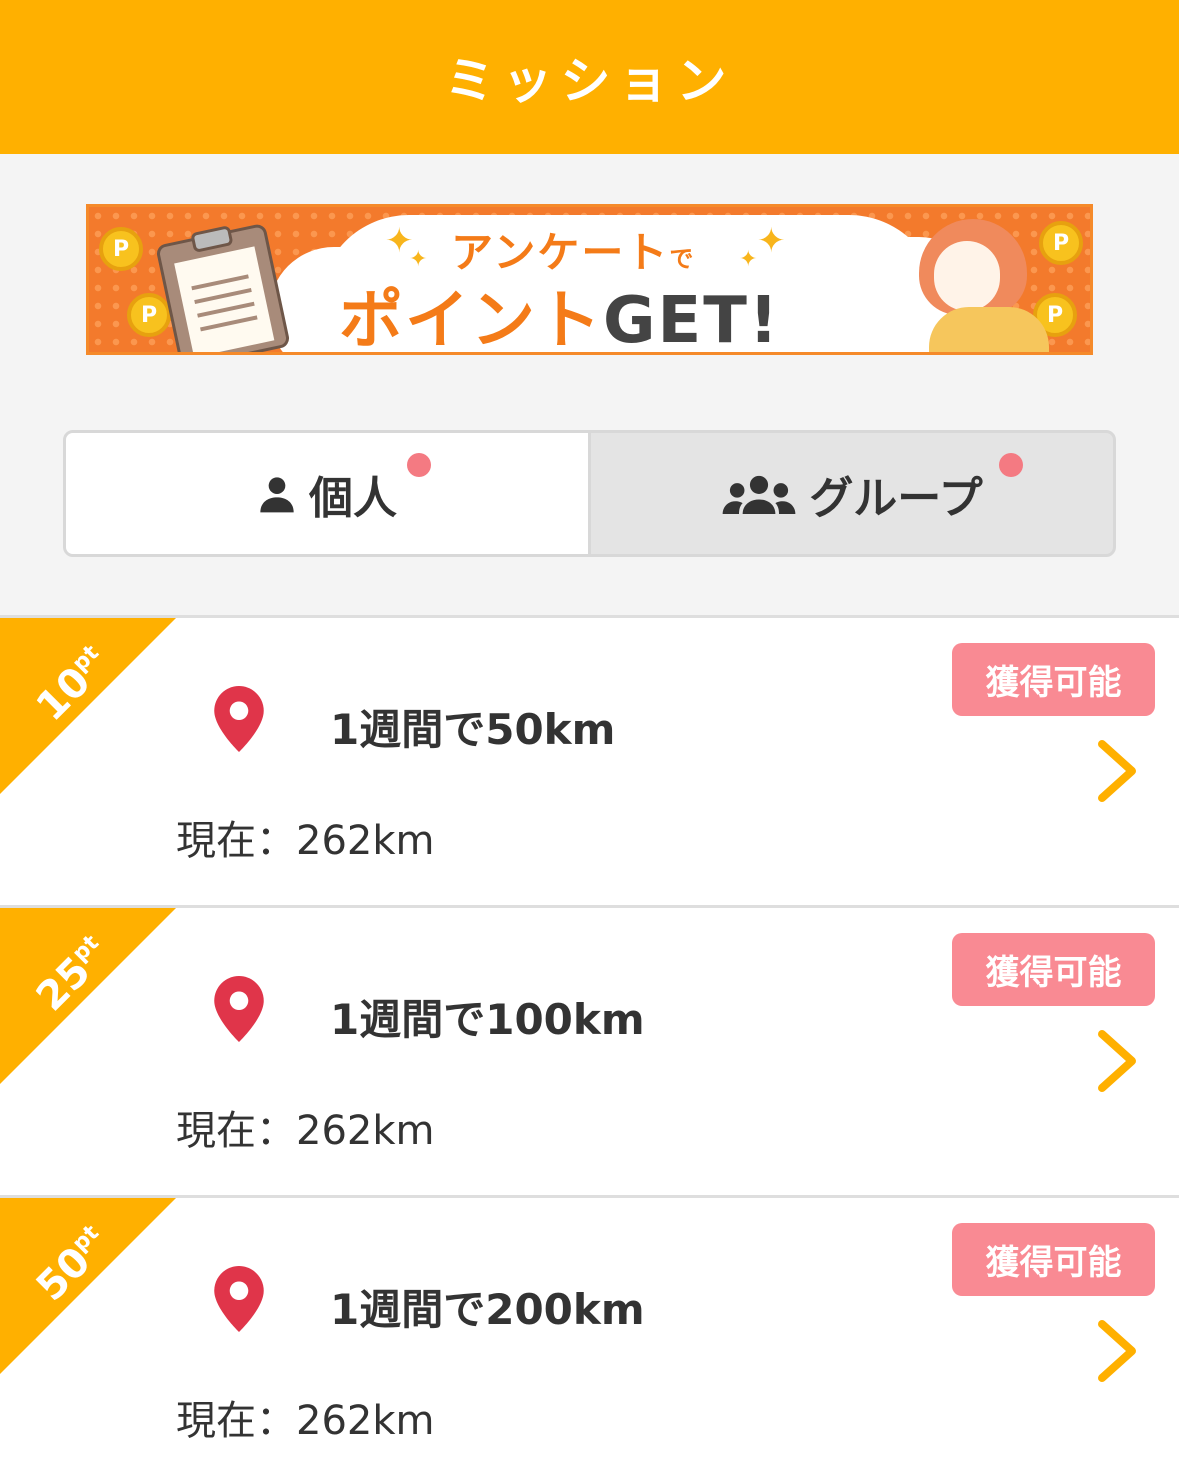  What do you see at coordinates (487, 1019) in the screenshot?
I see `mission-title: 1週間で100km` at bounding box center [487, 1019].